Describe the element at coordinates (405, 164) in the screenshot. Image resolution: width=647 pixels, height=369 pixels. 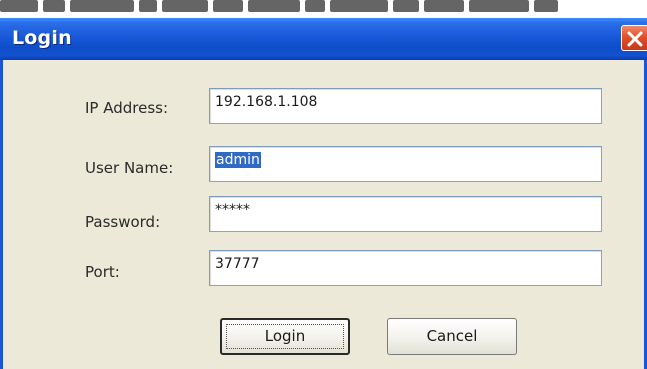
I see `user-name-input: admin` at that location.